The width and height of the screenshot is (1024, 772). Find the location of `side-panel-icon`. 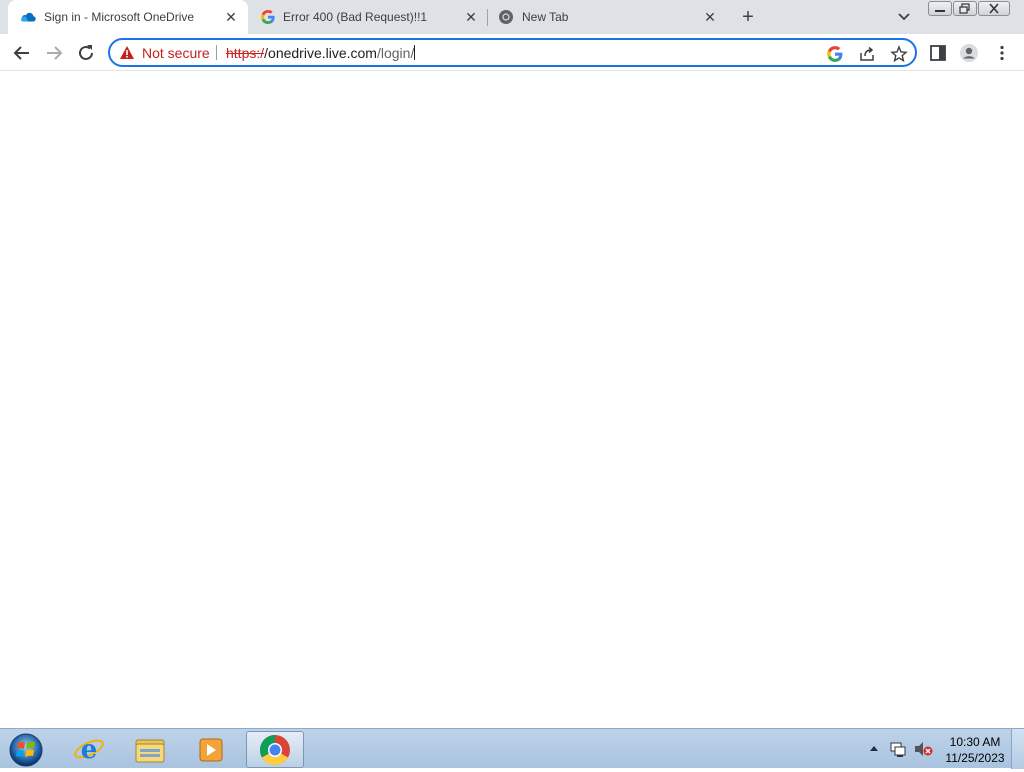

side-panel-icon is located at coordinates (938, 53).